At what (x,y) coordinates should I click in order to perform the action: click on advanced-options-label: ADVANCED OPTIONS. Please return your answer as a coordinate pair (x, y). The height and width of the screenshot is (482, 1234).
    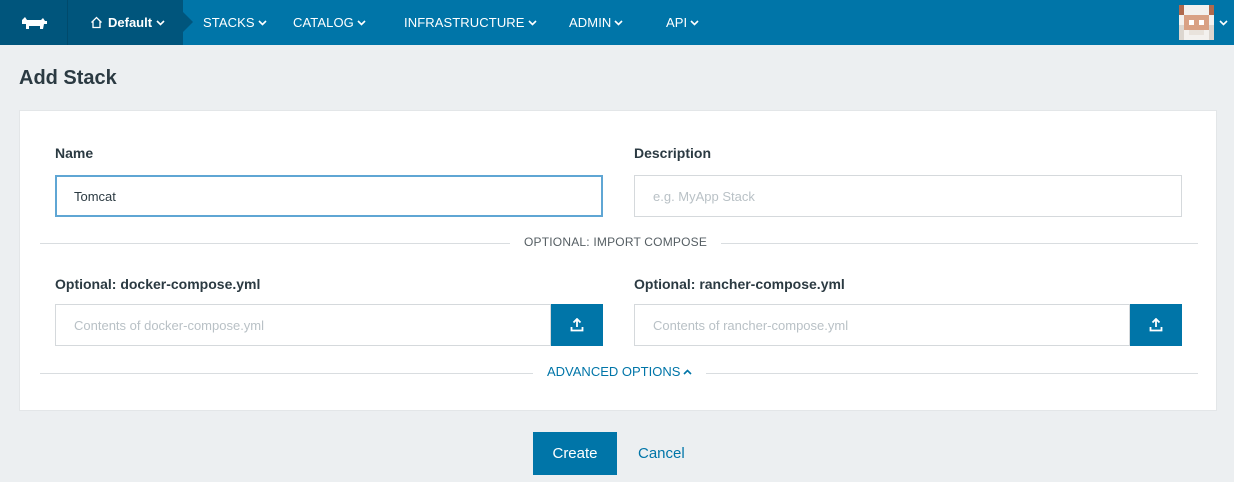
    Looking at the image, I should click on (614, 371).